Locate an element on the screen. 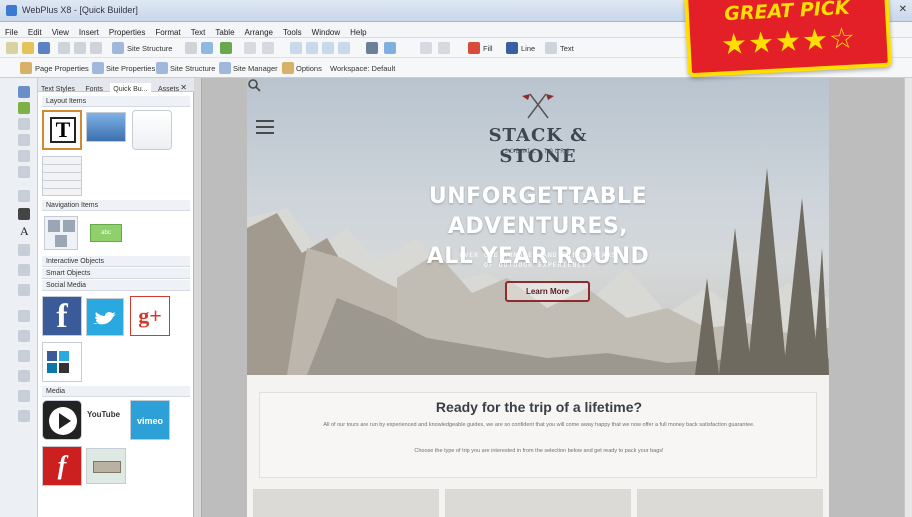  text-color-icon is located at coordinates (551, 48).